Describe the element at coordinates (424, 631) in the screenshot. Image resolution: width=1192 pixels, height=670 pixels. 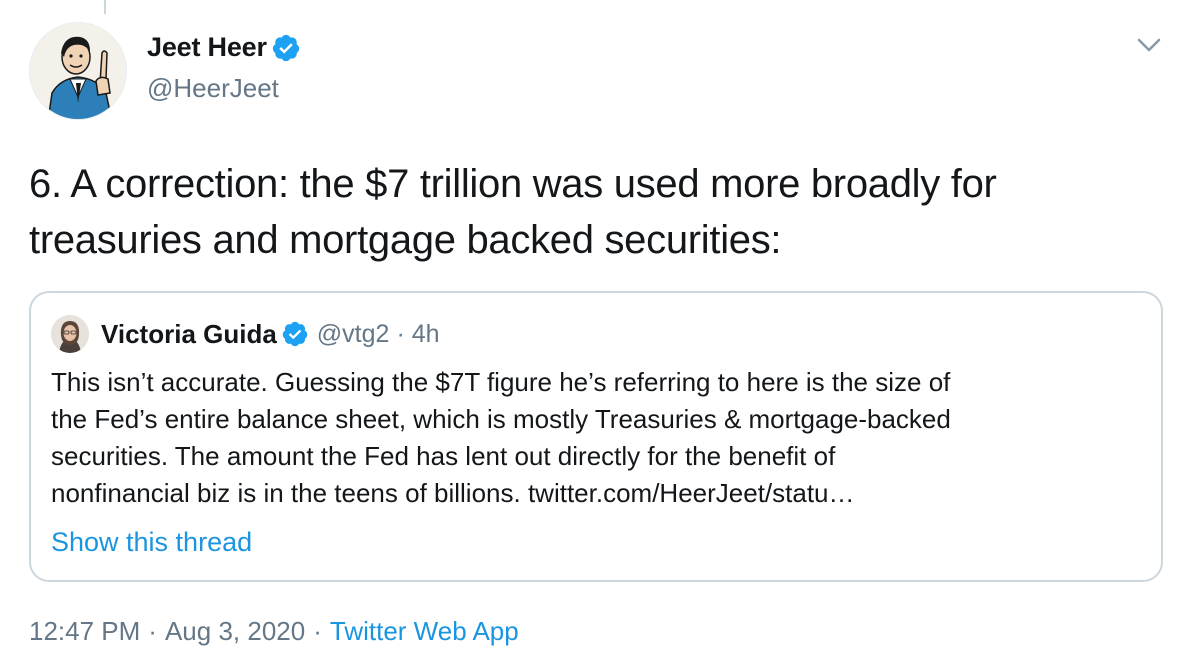
I see `tweet-source-link: Twitter Web App` at that location.